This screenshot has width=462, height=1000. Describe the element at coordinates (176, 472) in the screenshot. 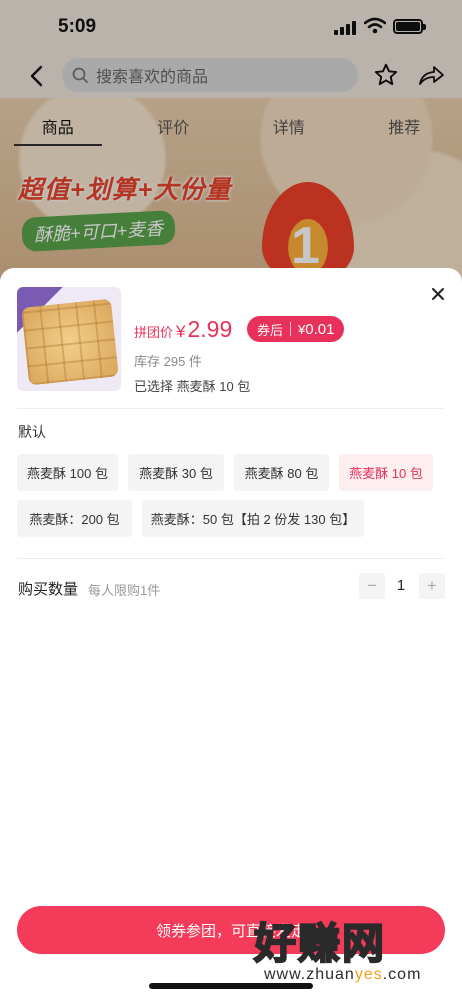

I see `spec-option-30: 燕麦酥 30 包` at that location.